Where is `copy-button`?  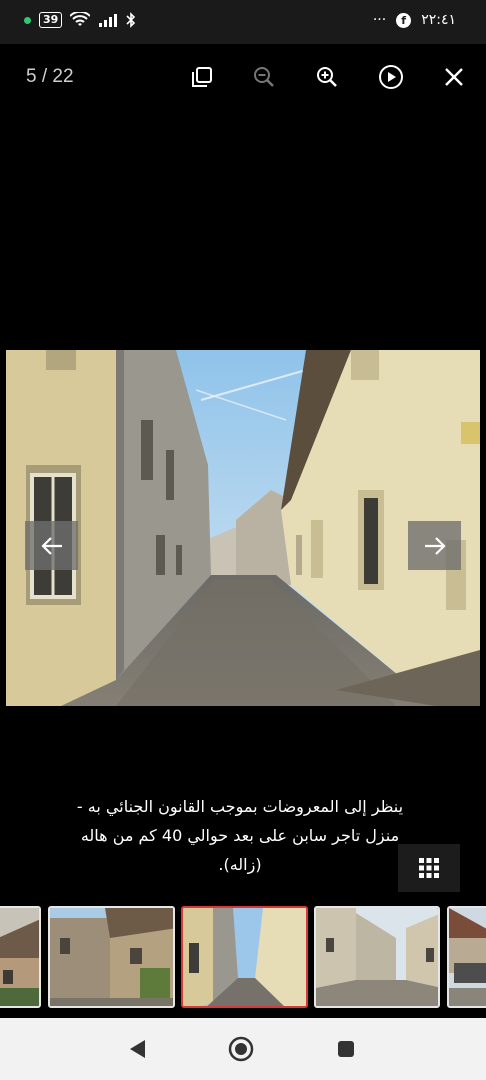
copy-button is located at coordinates (202, 77).